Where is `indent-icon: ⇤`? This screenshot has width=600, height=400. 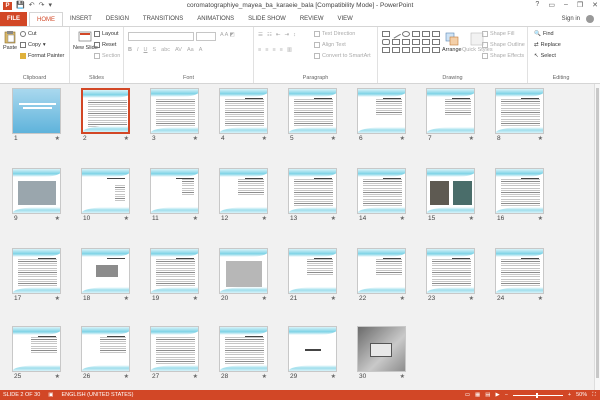
indent-icon: ⇤ is located at coordinates (278, 35).